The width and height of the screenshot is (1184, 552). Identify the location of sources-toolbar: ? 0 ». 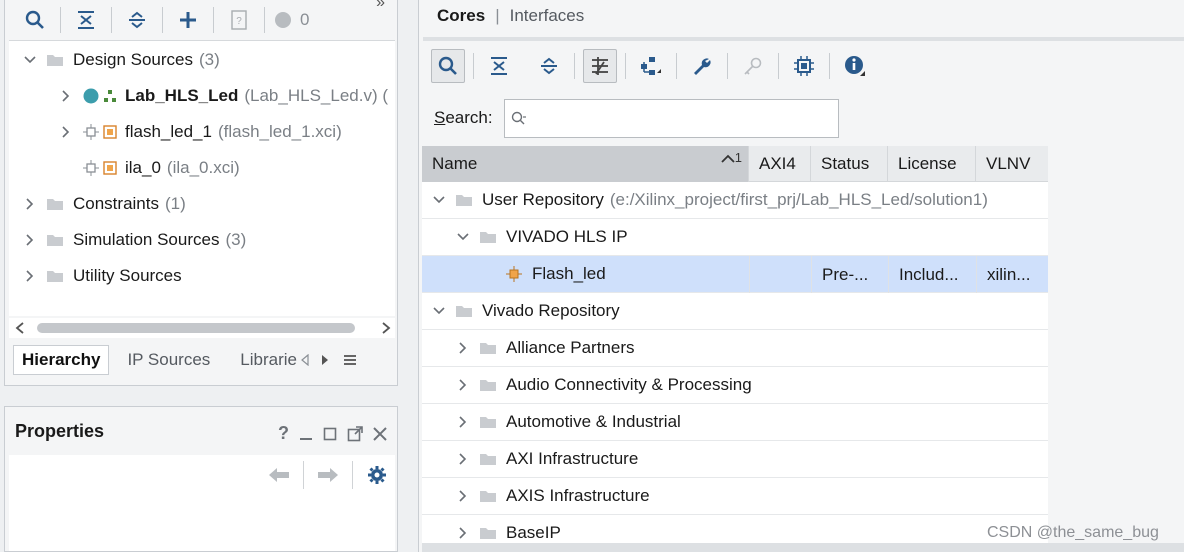
(201, 20).